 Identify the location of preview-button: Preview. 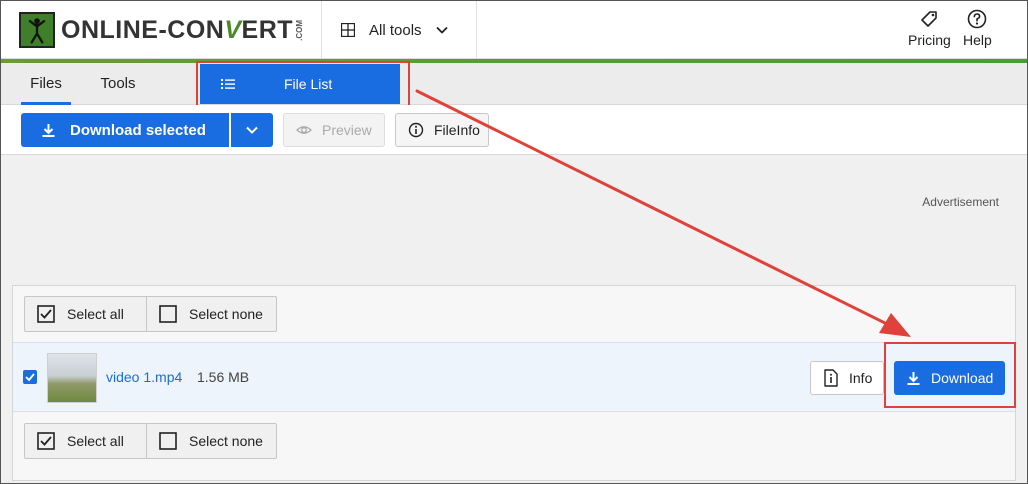
(334, 130).